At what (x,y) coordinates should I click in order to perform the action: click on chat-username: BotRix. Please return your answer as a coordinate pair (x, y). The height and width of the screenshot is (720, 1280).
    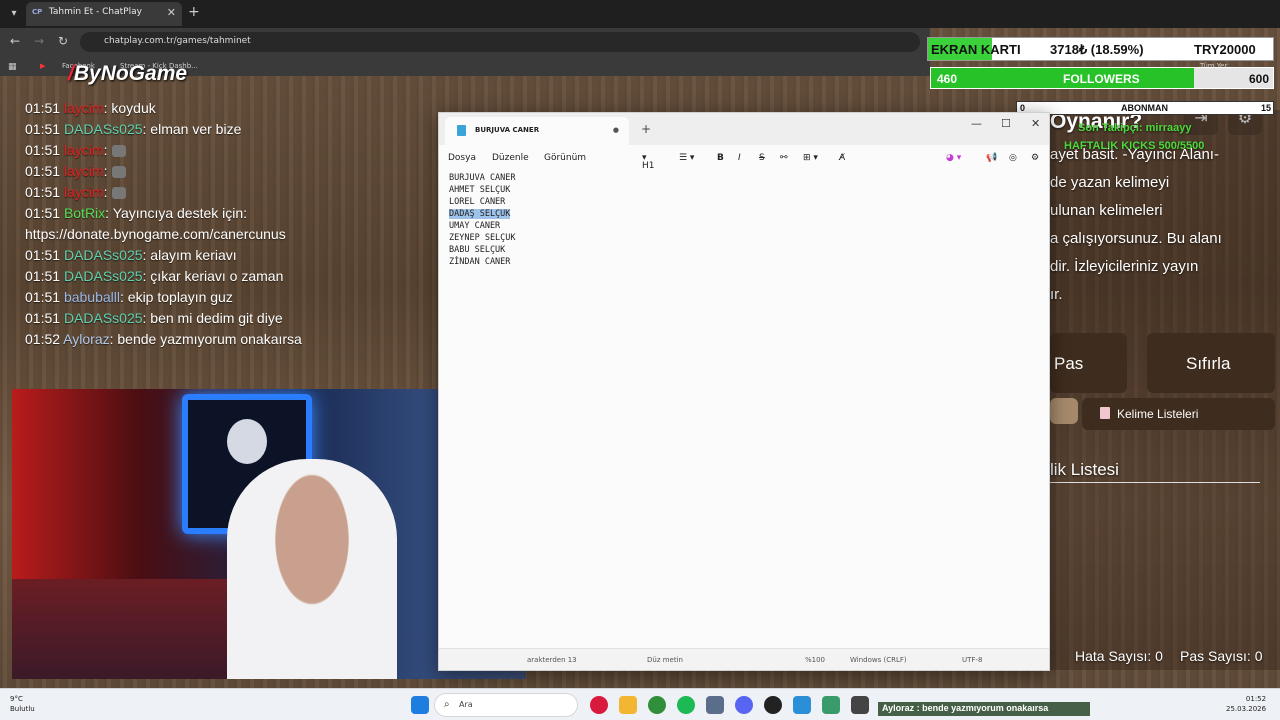
    Looking at the image, I should click on (84, 213).